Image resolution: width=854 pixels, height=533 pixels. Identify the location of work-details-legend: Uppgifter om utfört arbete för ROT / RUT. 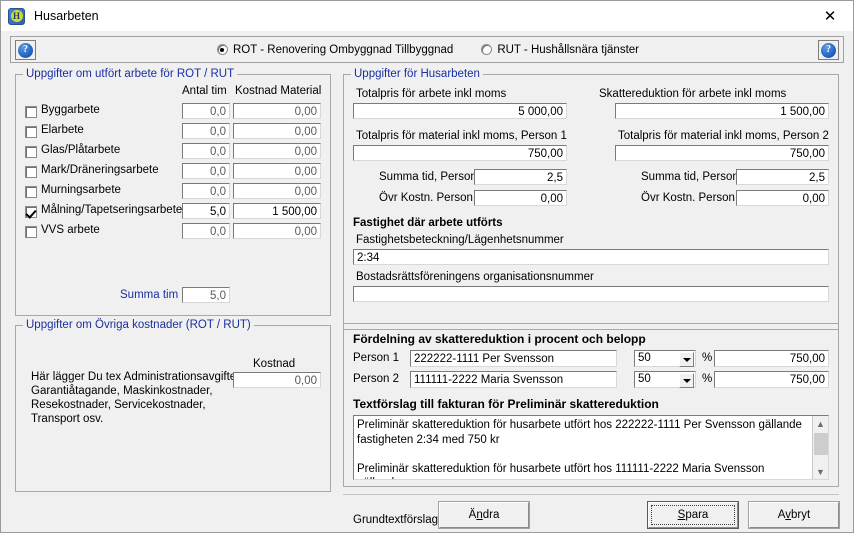
(130, 74).